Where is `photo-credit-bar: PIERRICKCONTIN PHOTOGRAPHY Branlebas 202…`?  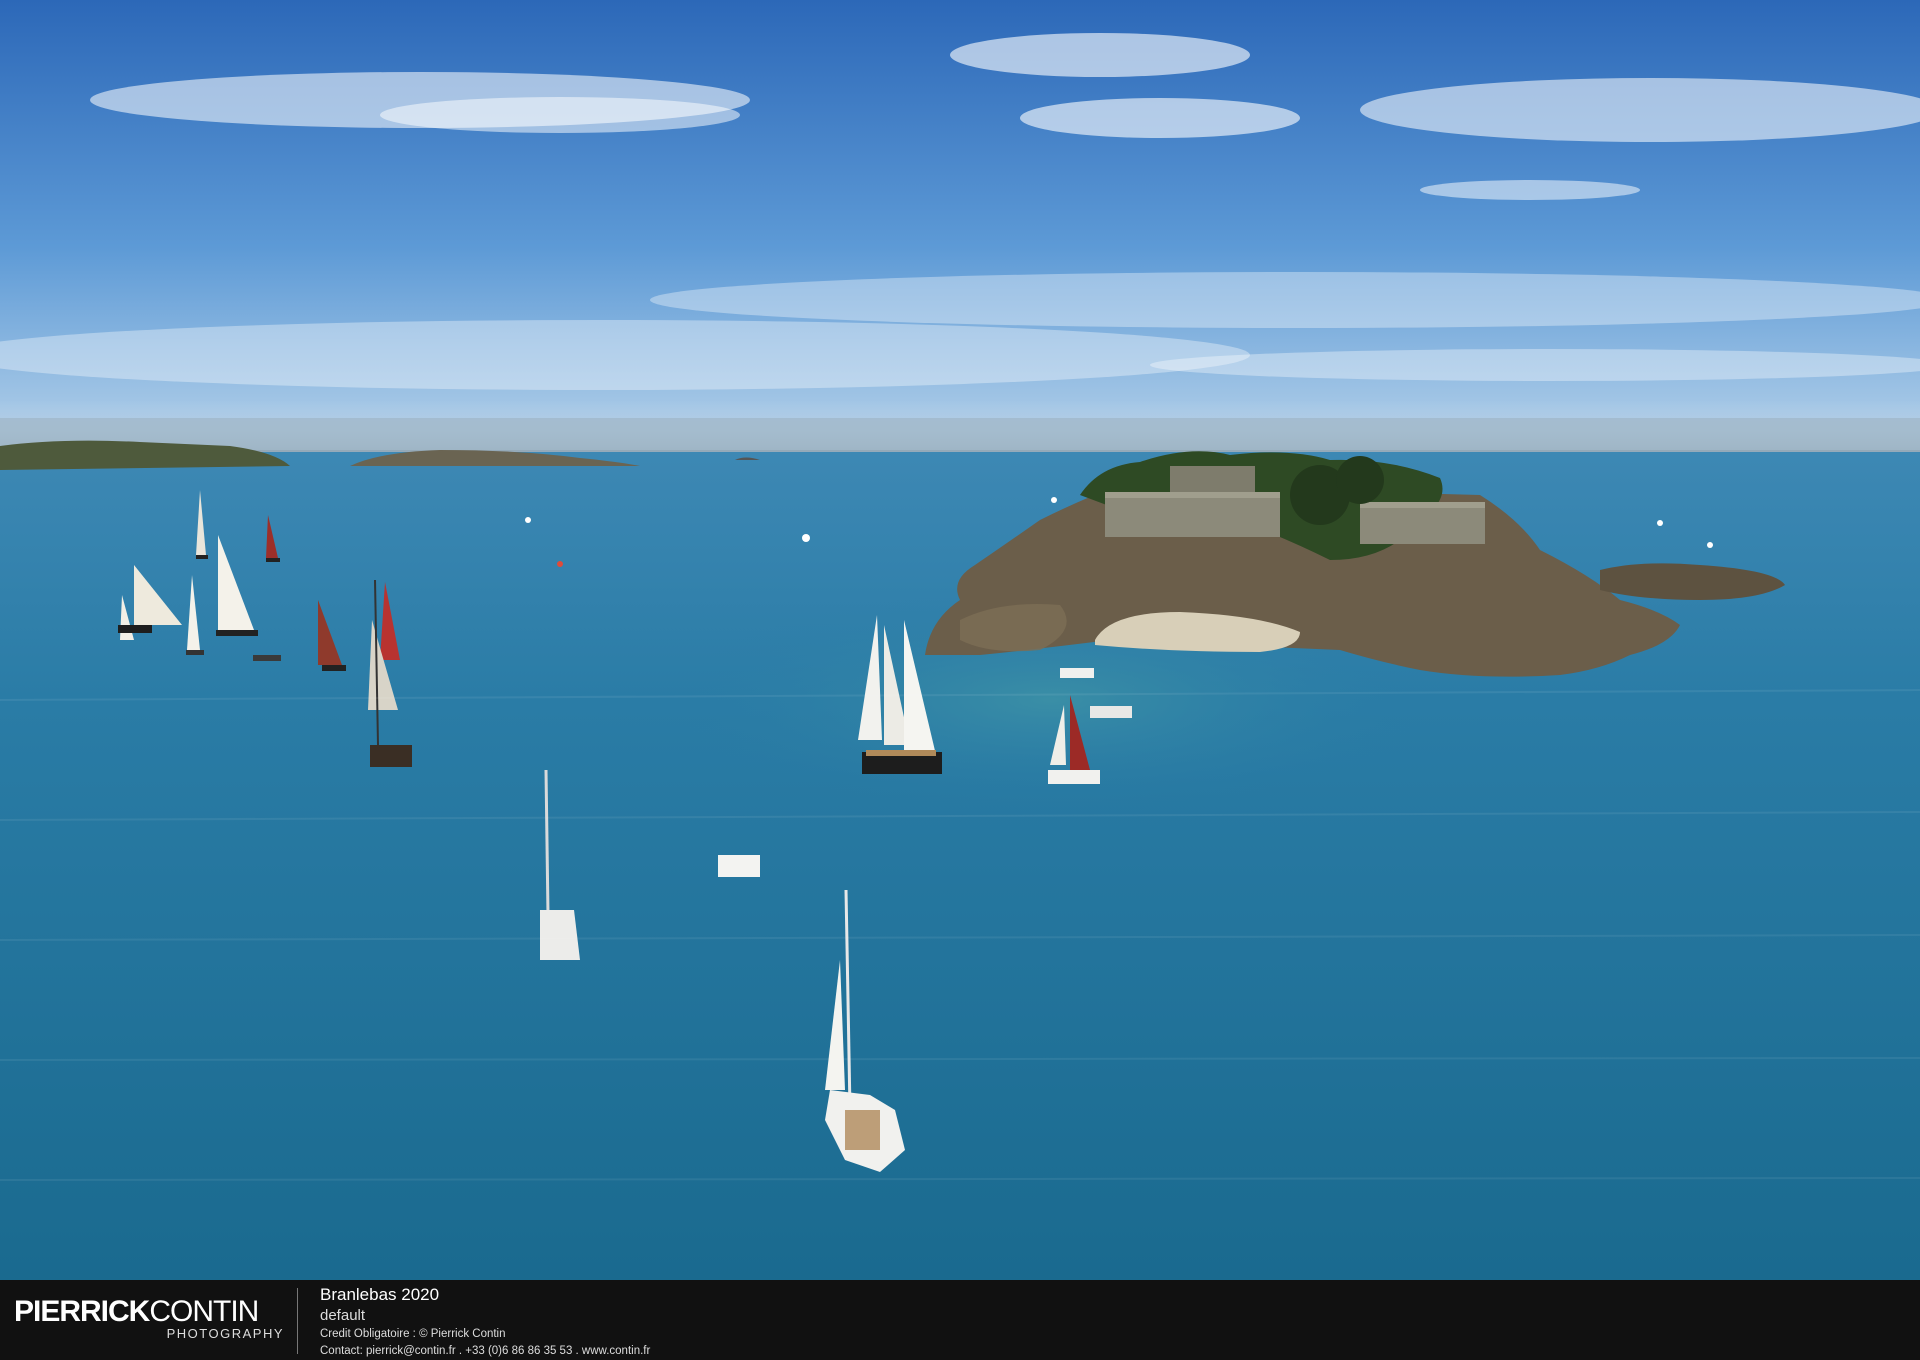 photo-credit-bar: PIERRICKCONTIN PHOTOGRAPHY Branlebas 202… is located at coordinates (960, 1320).